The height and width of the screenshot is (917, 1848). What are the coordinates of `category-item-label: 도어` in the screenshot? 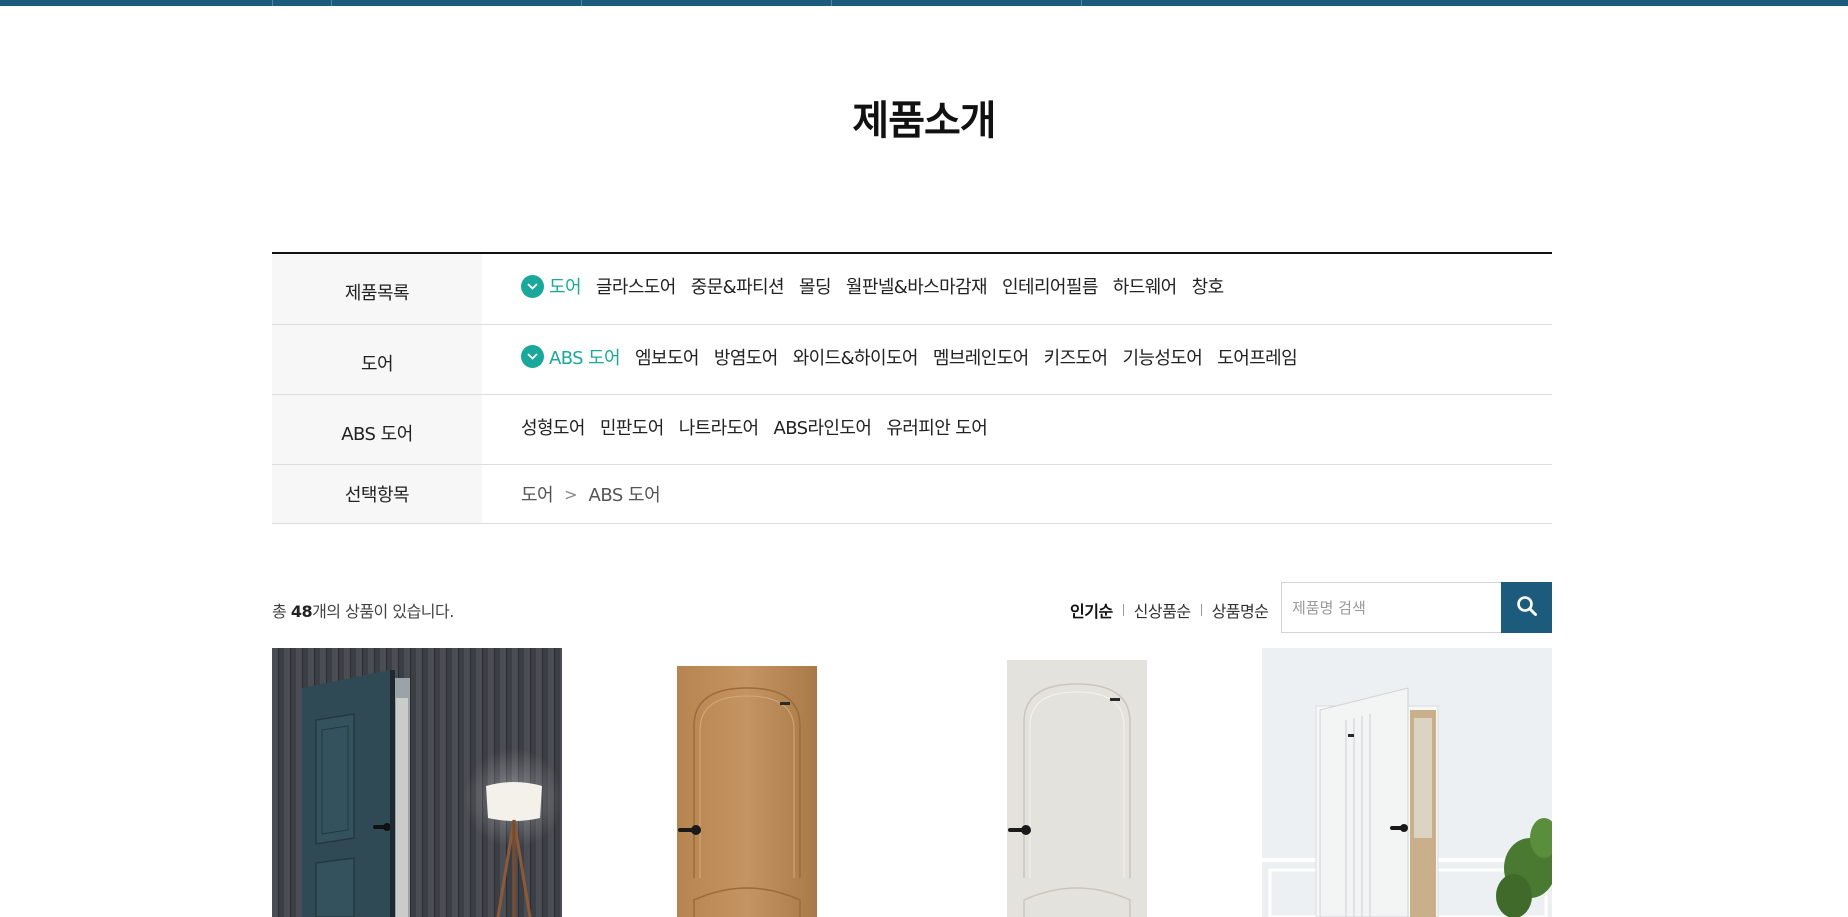 It's located at (565, 287).